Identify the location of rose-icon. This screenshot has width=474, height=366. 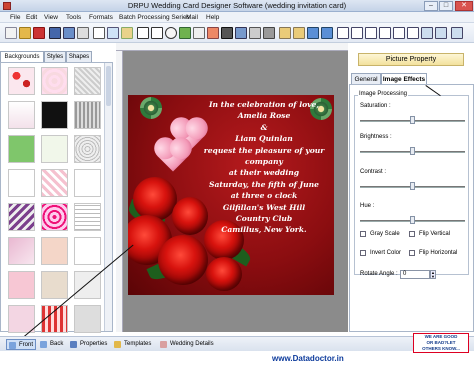
(155, 199).